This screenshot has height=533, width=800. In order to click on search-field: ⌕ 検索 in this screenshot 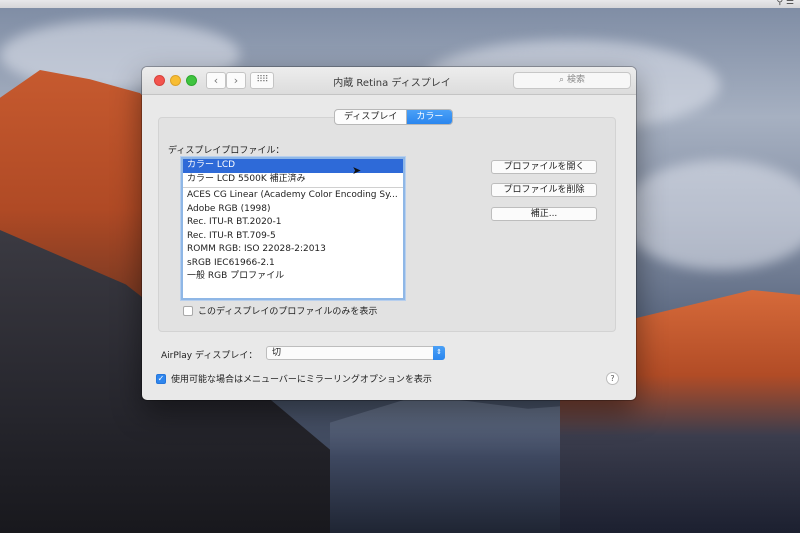, I will do `click(572, 80)`.